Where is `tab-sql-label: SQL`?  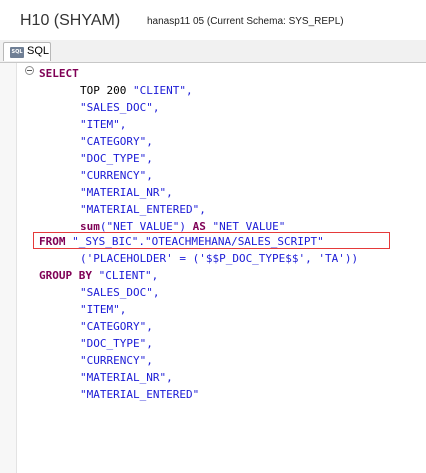 tab-sql-label: SQL is located at coordinates (38, 51).